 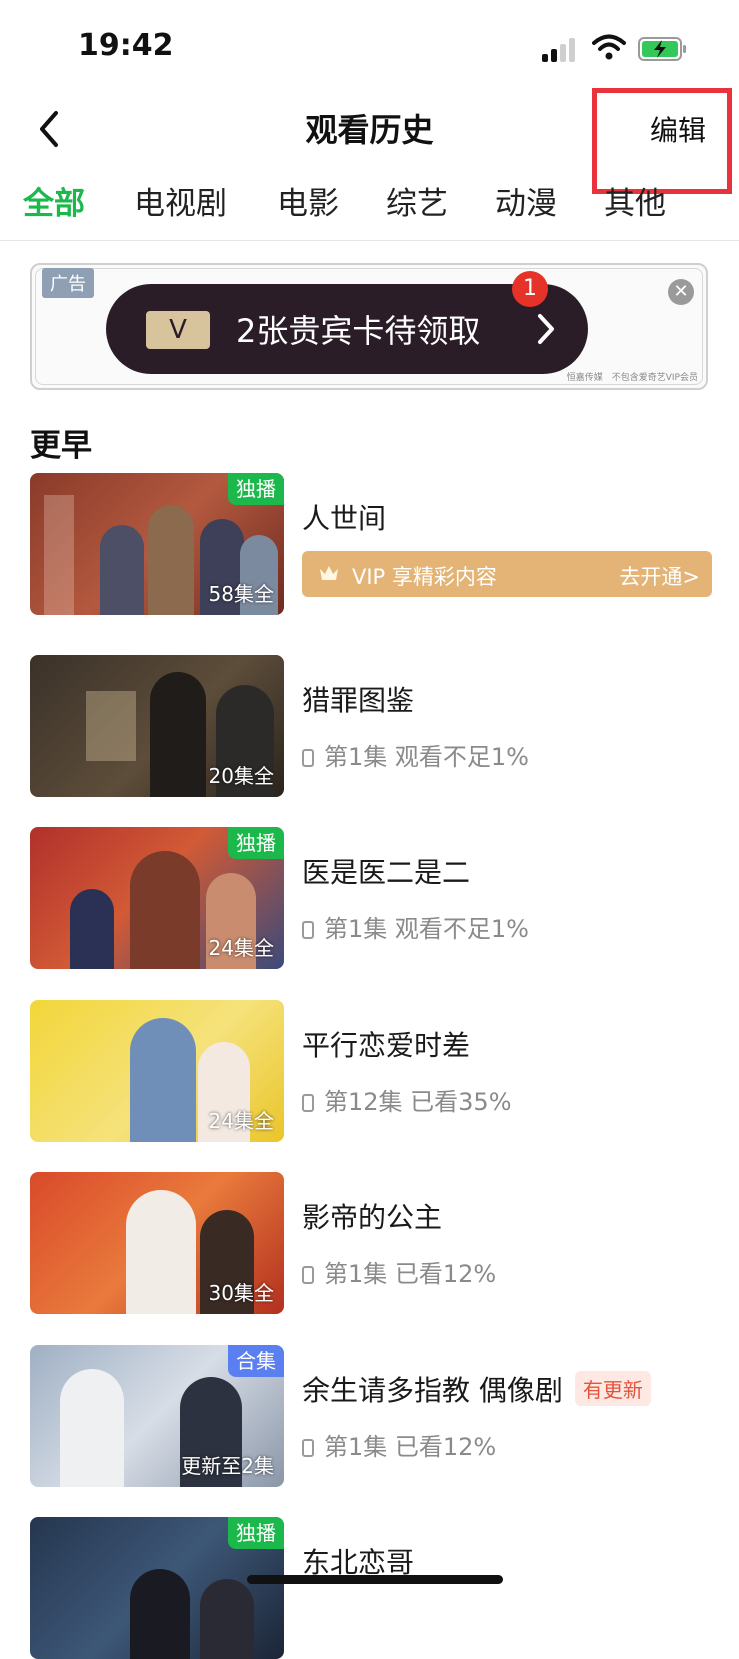 I want to click on video-thumbnail: 独播 58集全, so click(x=157, y=544).